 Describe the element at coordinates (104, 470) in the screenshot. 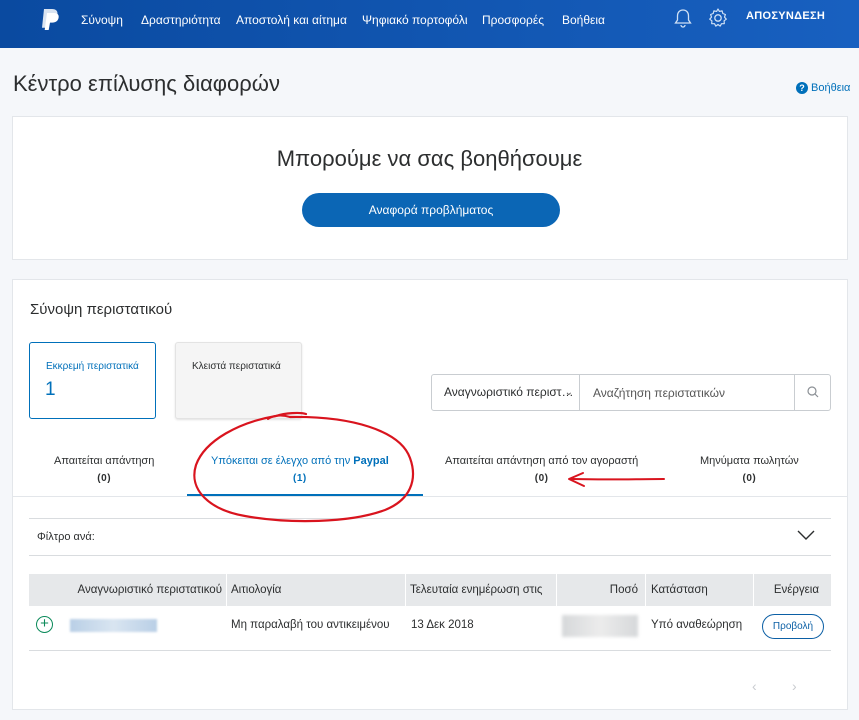

I see `tab-response-required: Απαιτείται απάντηση (0)` at that location.